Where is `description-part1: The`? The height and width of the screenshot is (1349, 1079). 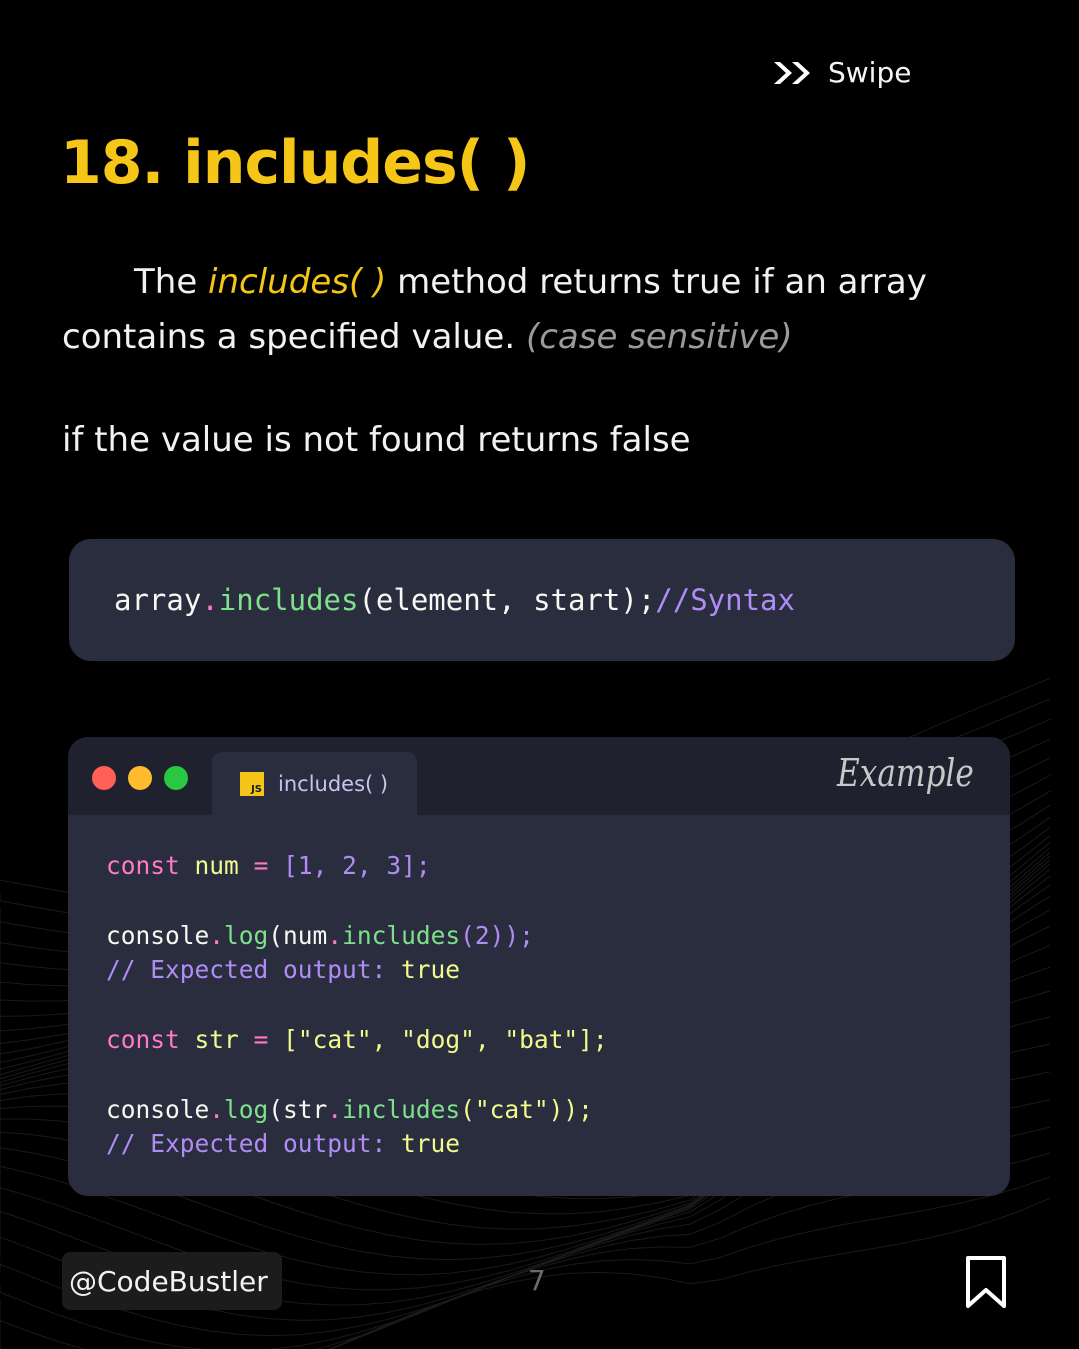
description-part1: The is located at coordinates (171, 282).